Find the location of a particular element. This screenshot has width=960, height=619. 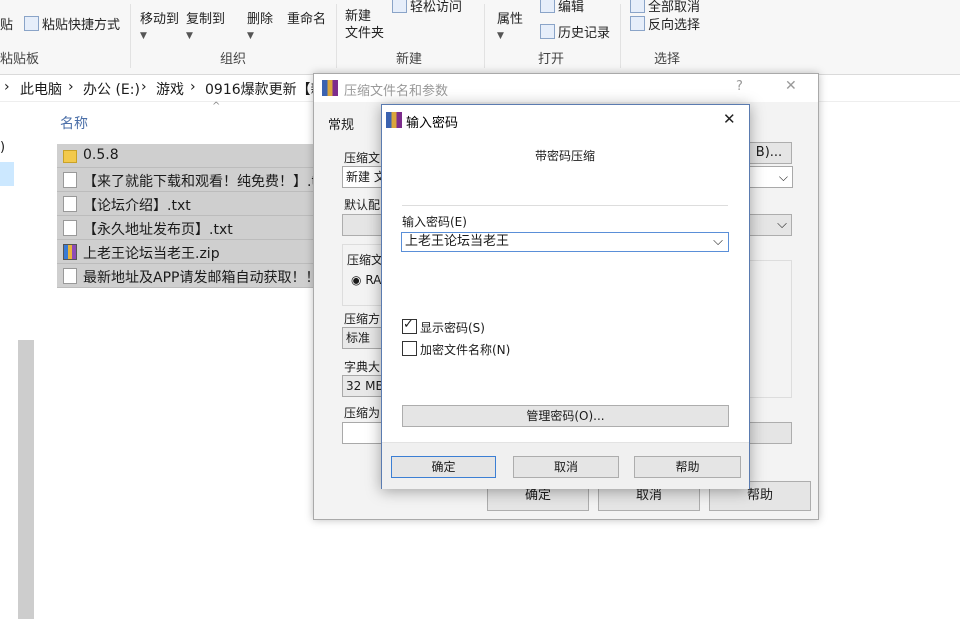

file-name: 0.5.8 is located at coordinates (101, 155).